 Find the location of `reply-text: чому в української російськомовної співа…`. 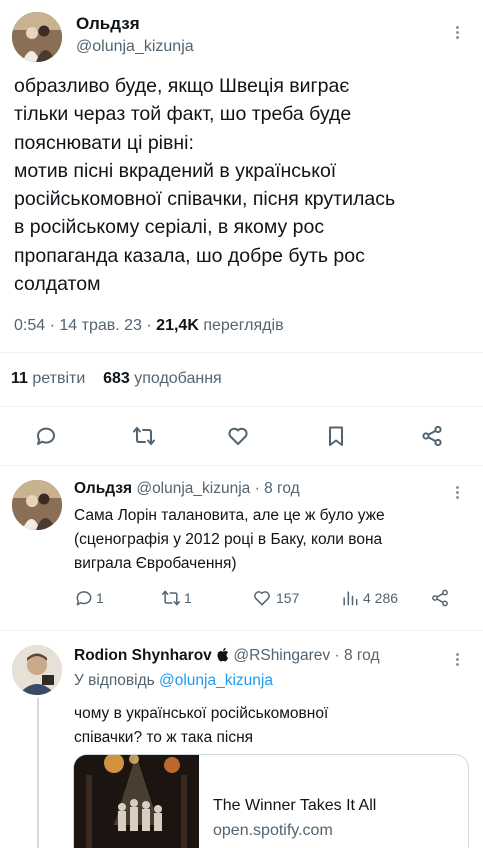

reply-text: чому в української російськомовної співа… is located at coordinates (274, 726).